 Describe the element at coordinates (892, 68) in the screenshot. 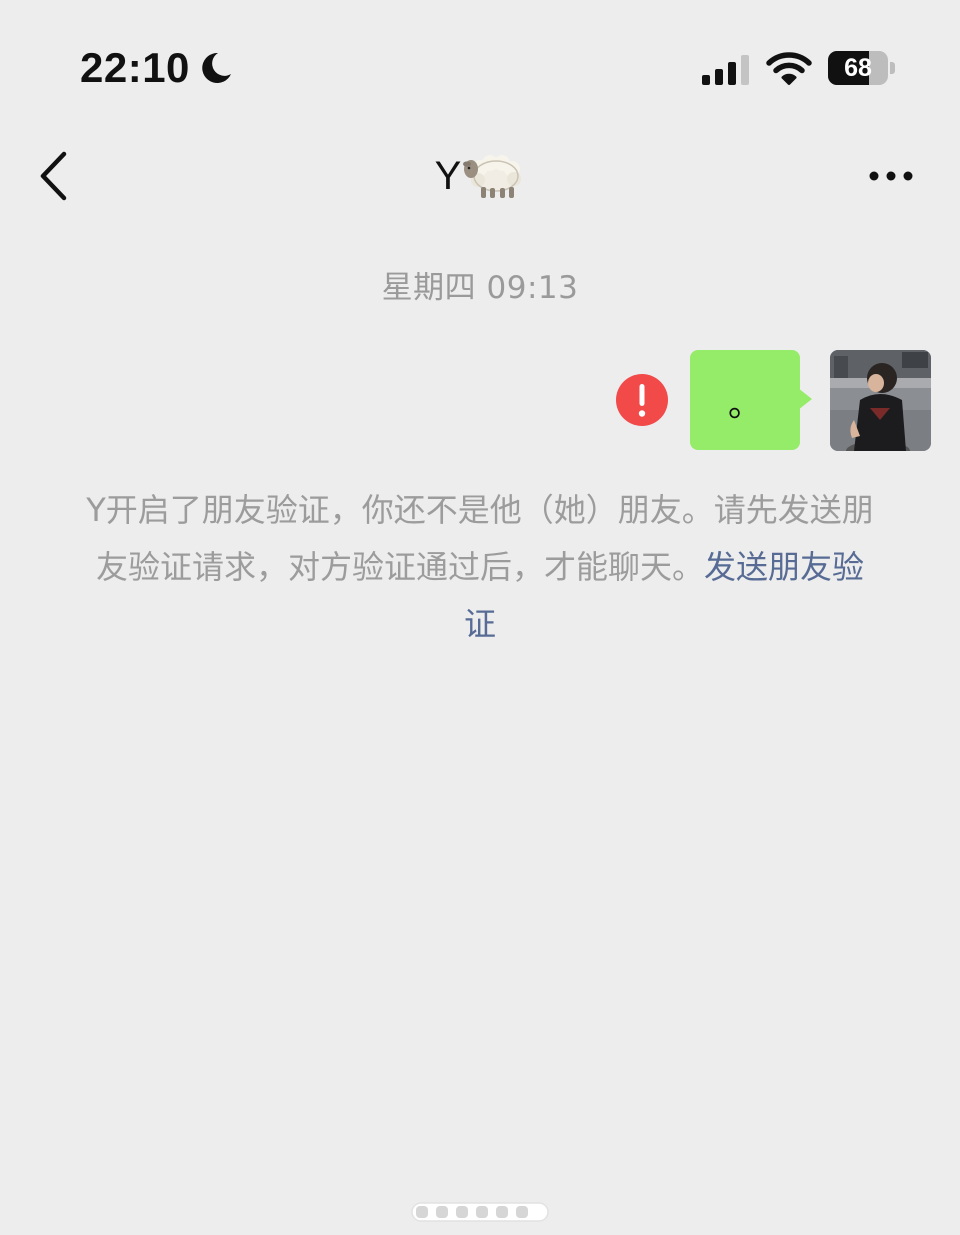

I see `battery-cap` at that location.